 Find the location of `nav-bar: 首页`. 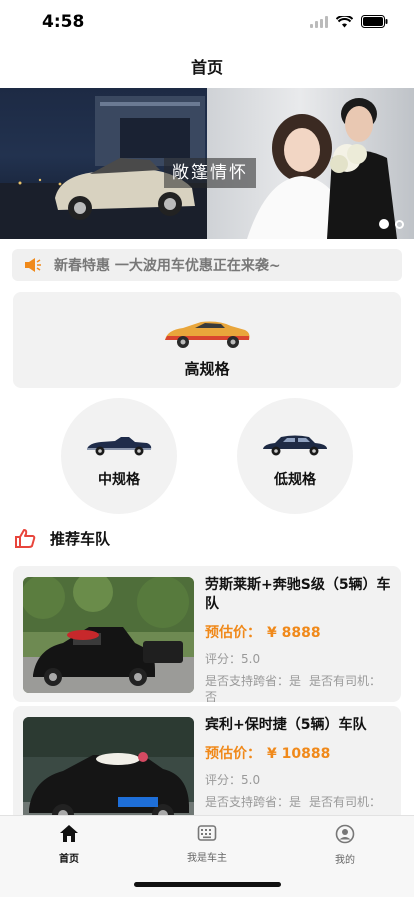

nav-bar: 首页 is located at coordinates (207, 68).